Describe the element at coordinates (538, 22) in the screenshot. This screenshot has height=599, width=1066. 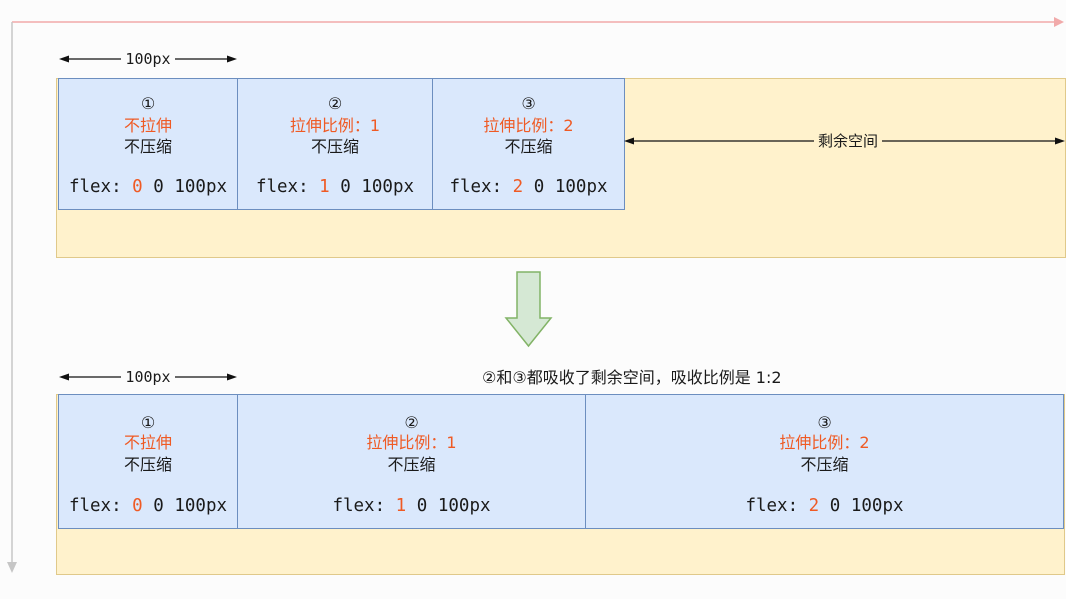
I see `main-axis-arrow` at that location.